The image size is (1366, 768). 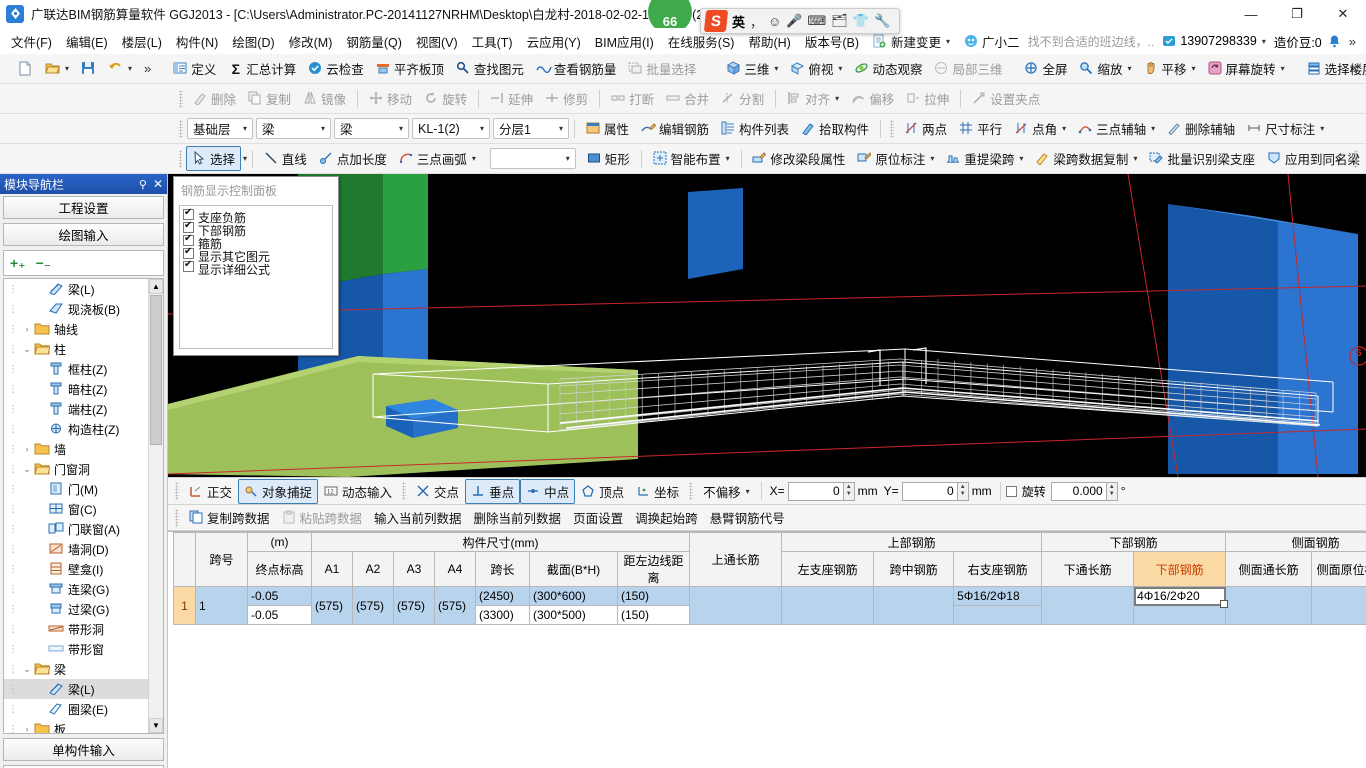 I want to click on coordinate-snap-button: 坐标, so click(x=657, y=491).